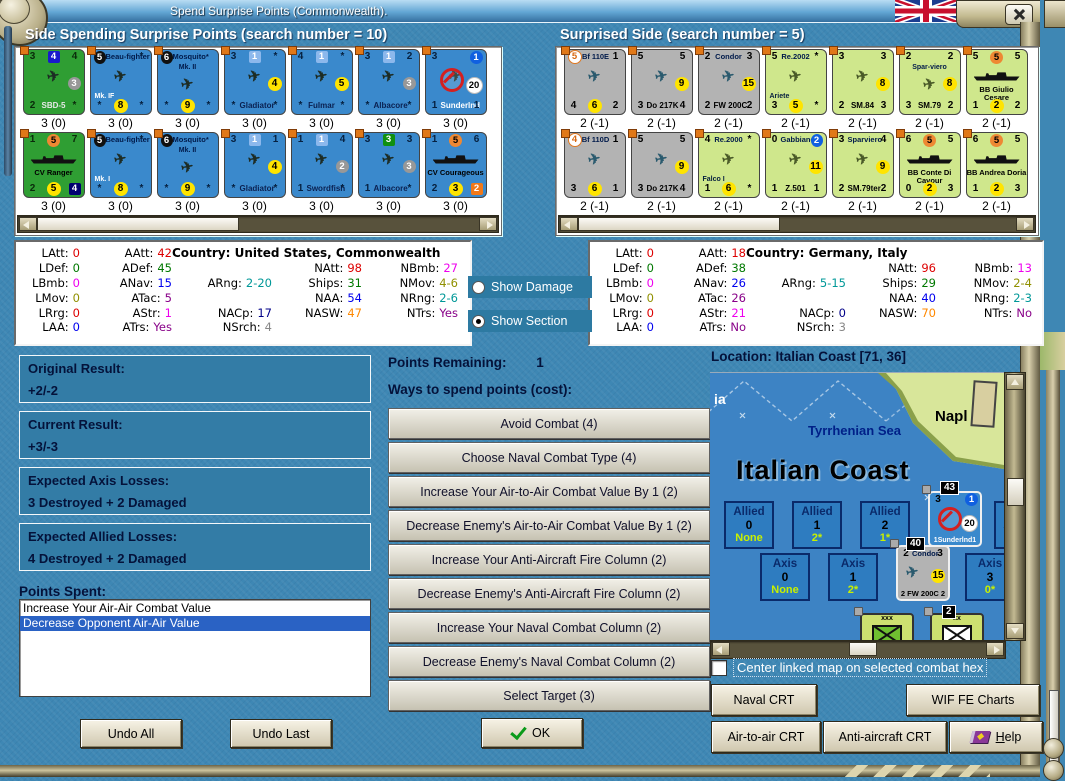  Describe the element at coordinates (849, 667) in the screenshot. I see `center-map-checkbox-row: Center linked map on selected combat hex` at that location.